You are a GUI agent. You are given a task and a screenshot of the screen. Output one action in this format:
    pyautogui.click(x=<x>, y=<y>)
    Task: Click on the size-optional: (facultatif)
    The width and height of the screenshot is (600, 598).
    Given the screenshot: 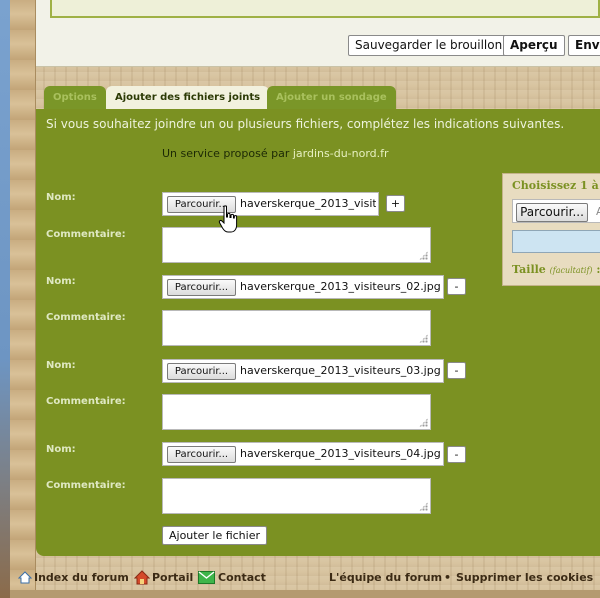 What is the action you would take?
    pyautogui.click(x=571, y=270)
    